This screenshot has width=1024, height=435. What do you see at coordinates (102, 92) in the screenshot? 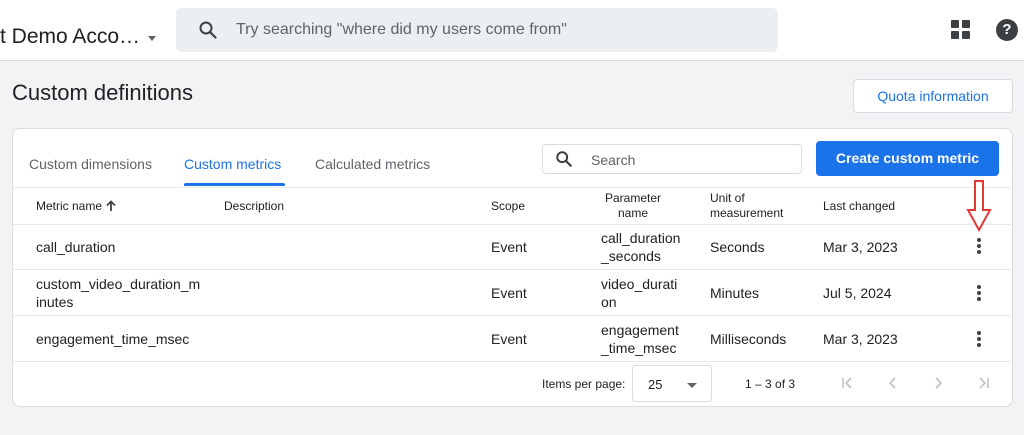
I see `page-title: Custom definitions` at bounding box center [102, 92].